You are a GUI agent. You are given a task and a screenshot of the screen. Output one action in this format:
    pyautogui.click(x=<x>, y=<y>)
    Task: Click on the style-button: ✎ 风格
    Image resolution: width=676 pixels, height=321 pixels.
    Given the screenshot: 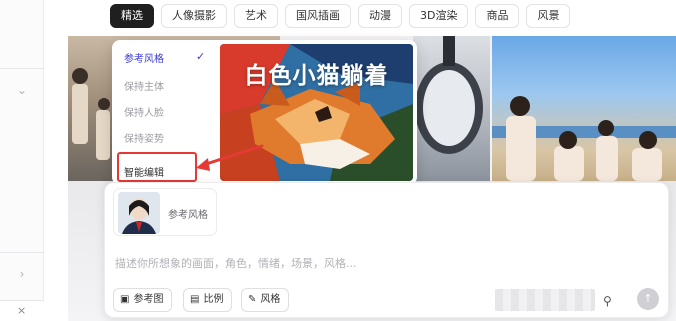 What is the action you would take?
    pyautogui.click(x=265, y=300)
    